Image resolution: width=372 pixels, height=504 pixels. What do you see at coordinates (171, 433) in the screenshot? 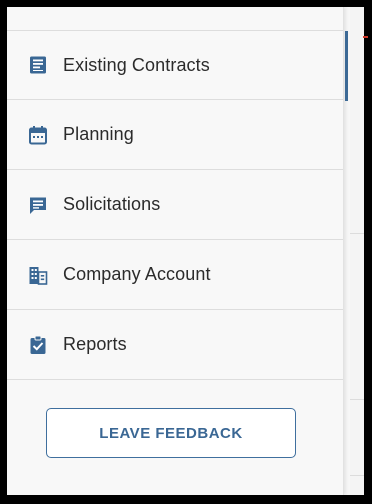
I see `leave-feedback-button: LEAVE FEEDBACK` at bounding box center [171, 433].